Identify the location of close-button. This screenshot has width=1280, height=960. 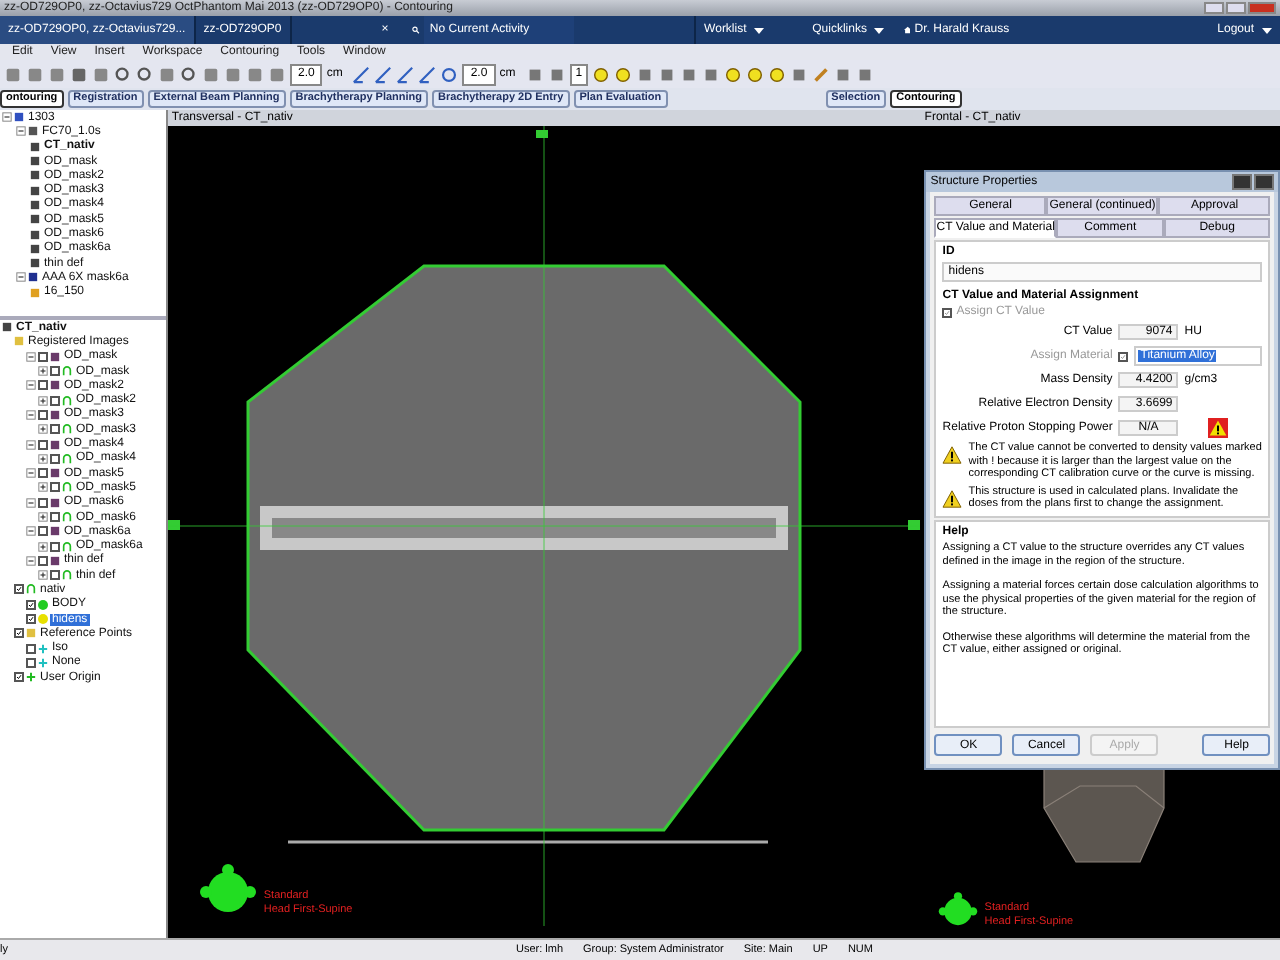
(1264, 182).